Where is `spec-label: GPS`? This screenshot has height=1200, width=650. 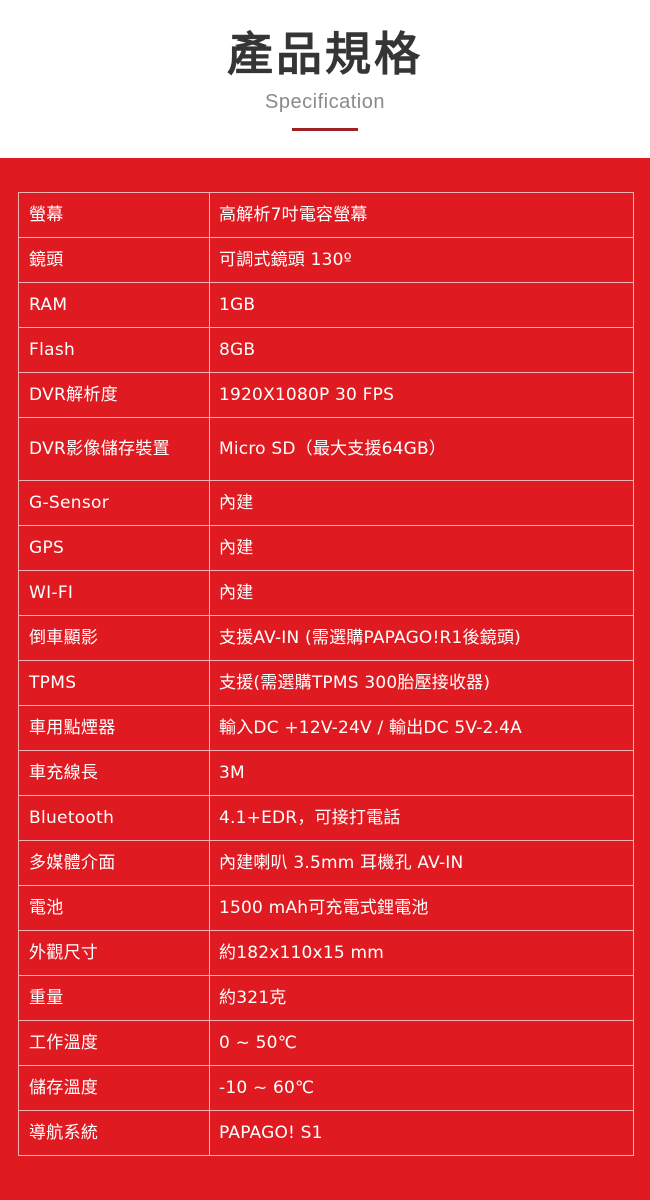
spec-label: GPS is located at coordinates (114, 548).